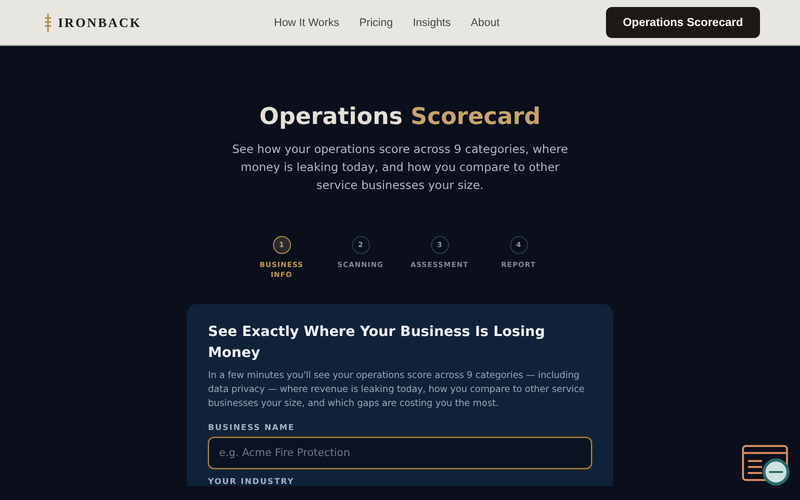 The width and height of the screenshot is (800, 500). I want to click on field-label: BUSINESS NAME, so click(252, 427).